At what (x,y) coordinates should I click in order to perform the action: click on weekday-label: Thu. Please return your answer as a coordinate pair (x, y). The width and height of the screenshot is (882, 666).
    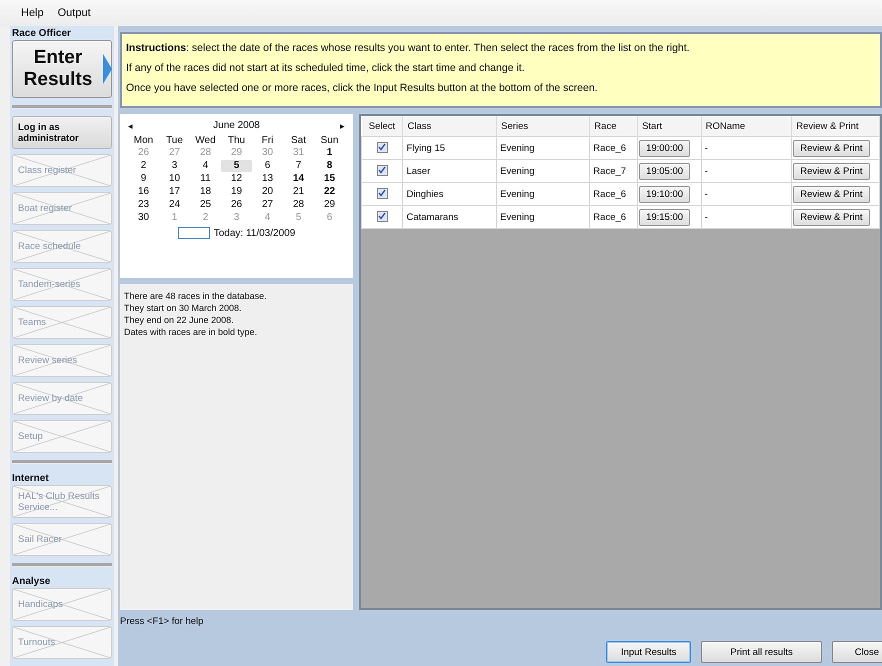
    Looking at the image, I should click on (236, 140).